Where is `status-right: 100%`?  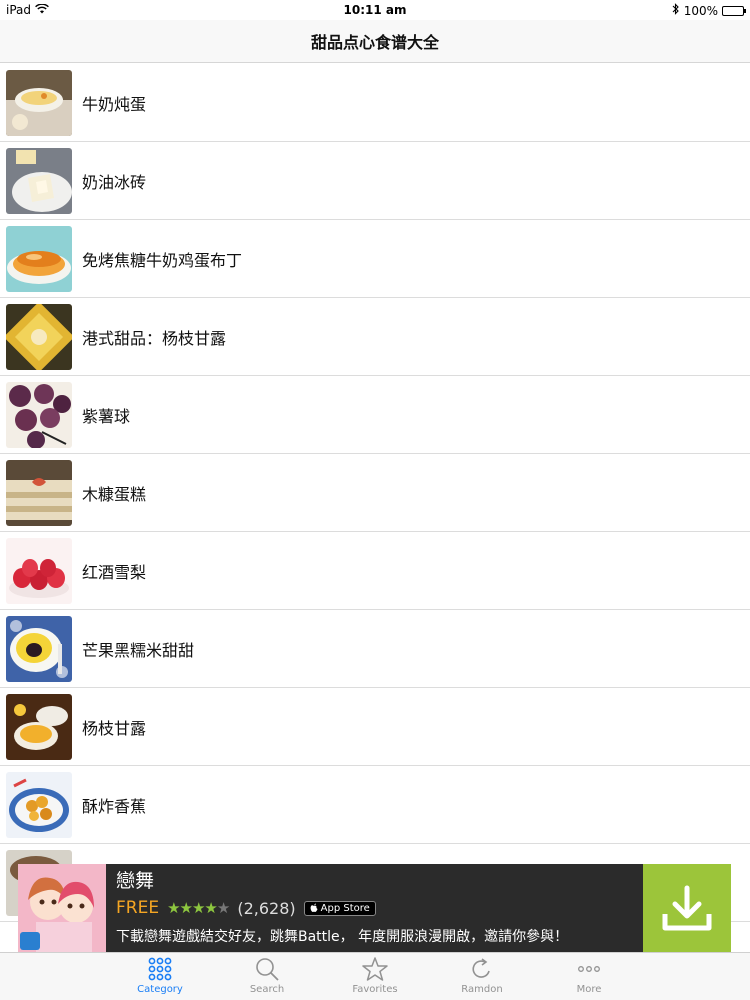
status-right: 100% is located at coordinates (709, 10).